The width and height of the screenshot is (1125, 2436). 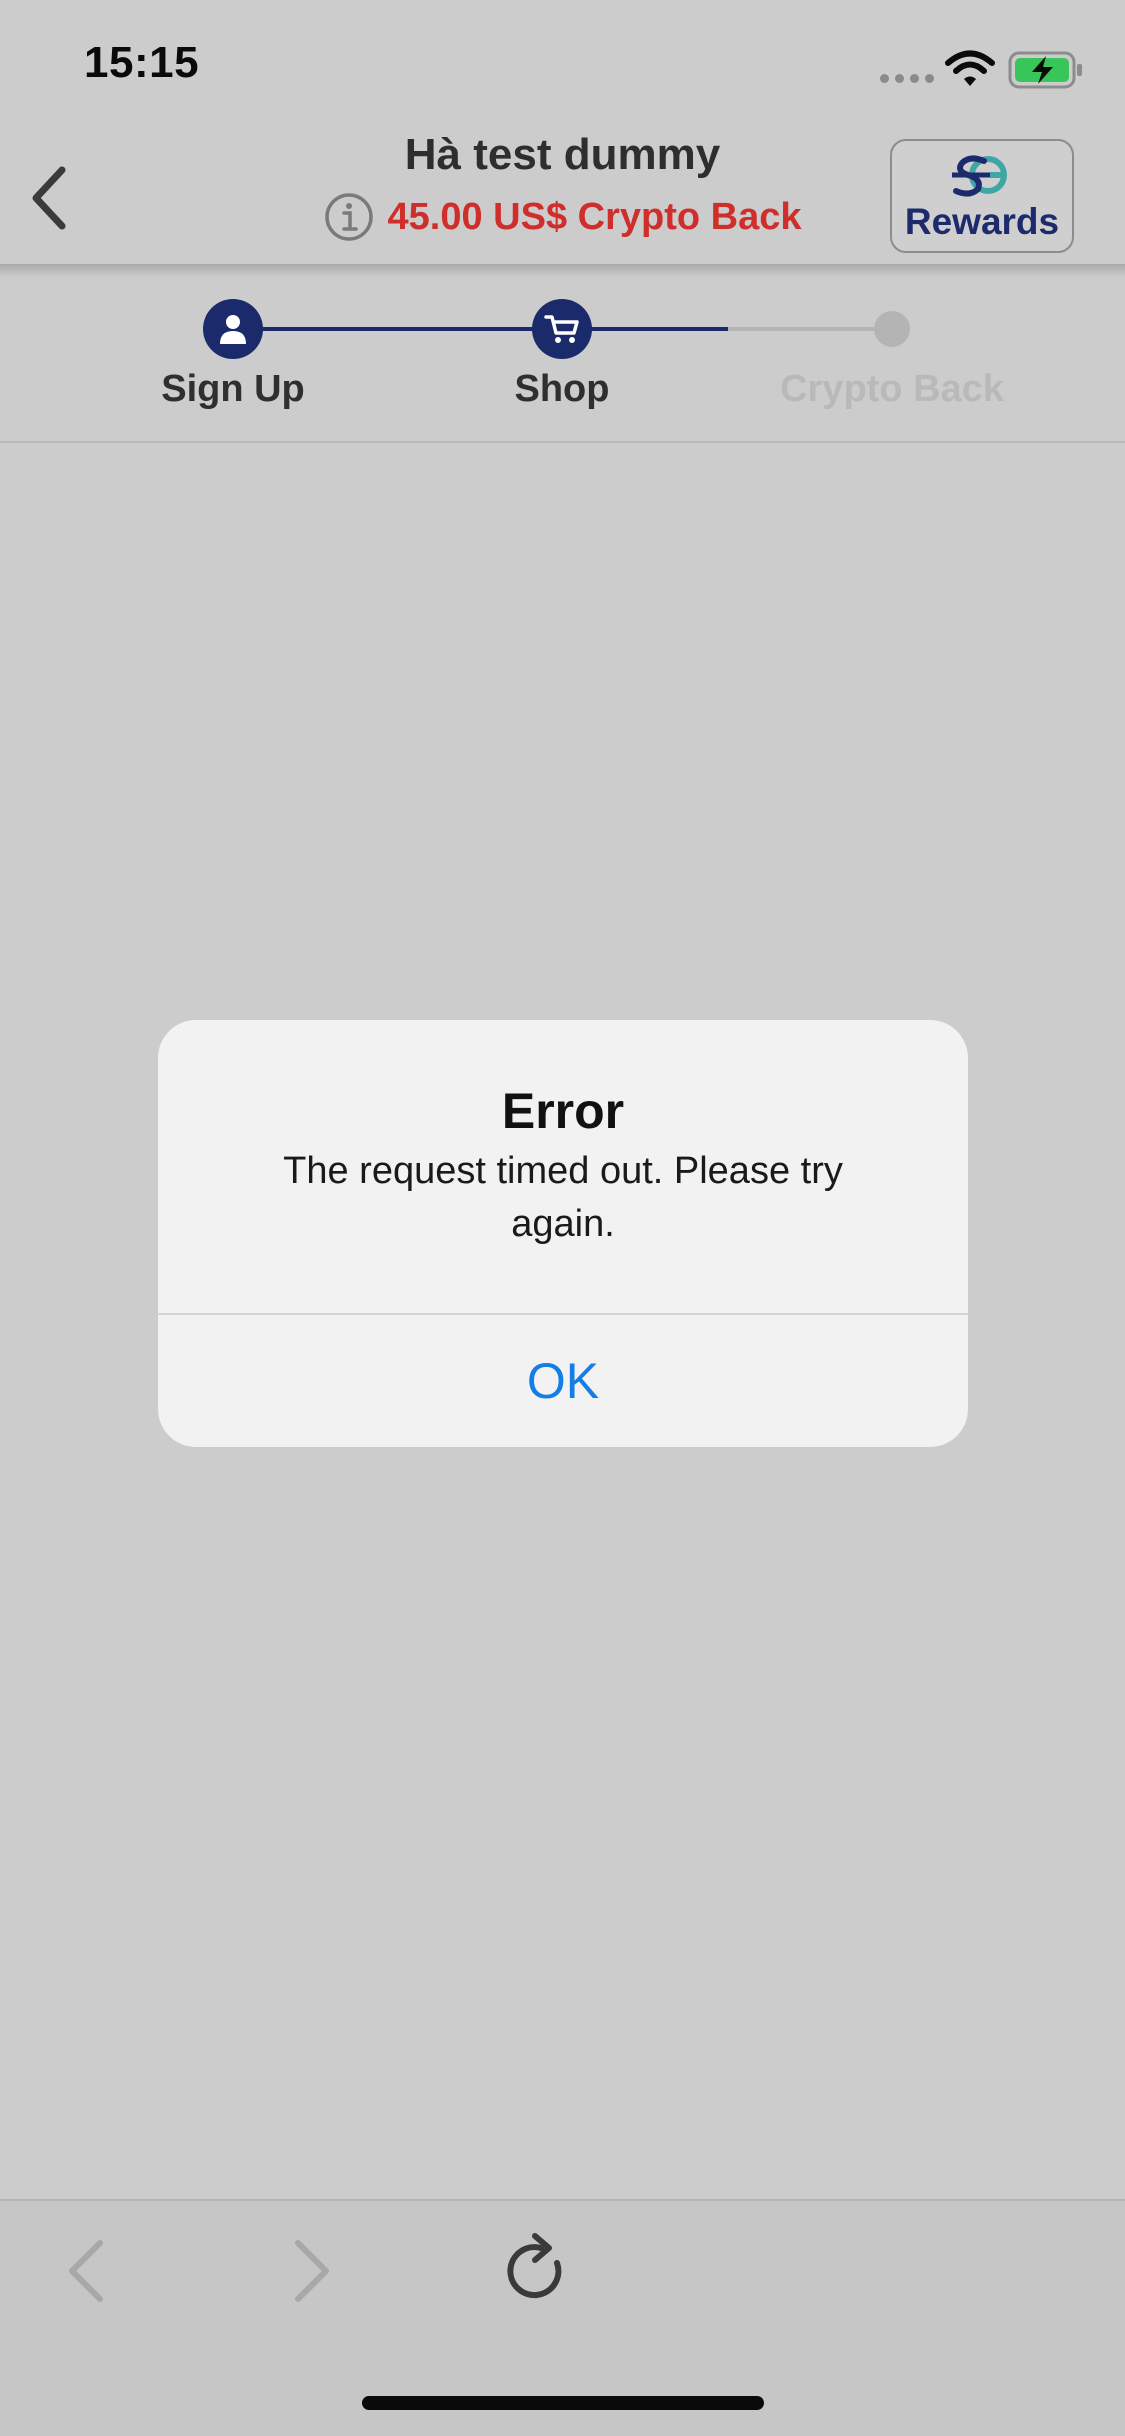 I want to click on step-label-shop: Shop, so click(x=562, y=389).